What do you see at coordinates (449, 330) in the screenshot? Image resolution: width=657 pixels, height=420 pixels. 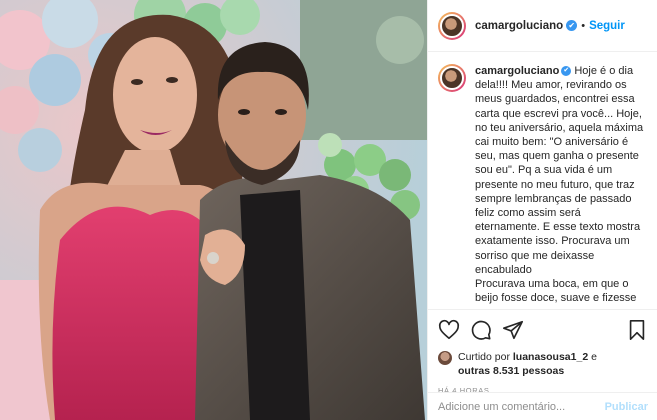 I see `heart-icon` at bounding box center [449, 330].